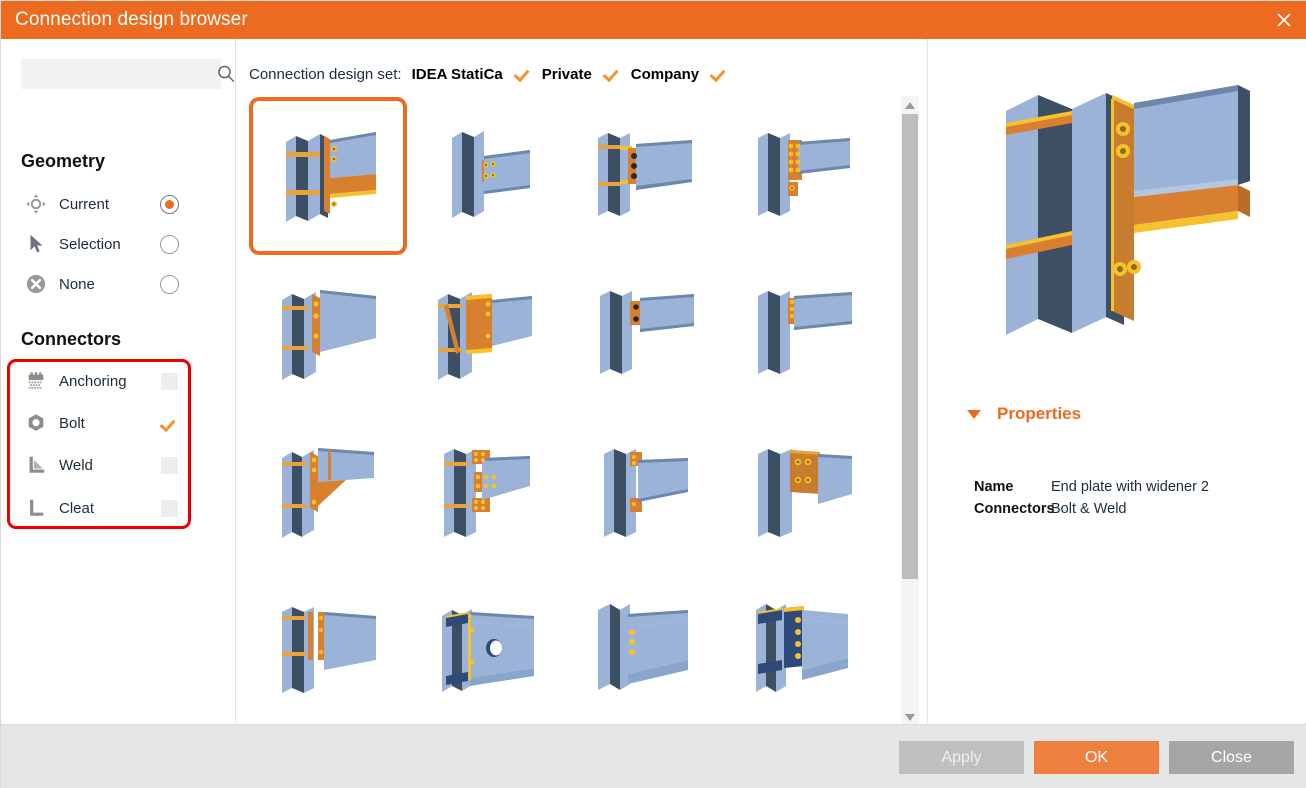 Image resolution: width=1306 pixels, height=788 pixels. What do you see at coordinates (486, 641) in the screenshot?
I see `design-item-beam-with-opening` at bounding box center [486, 641].